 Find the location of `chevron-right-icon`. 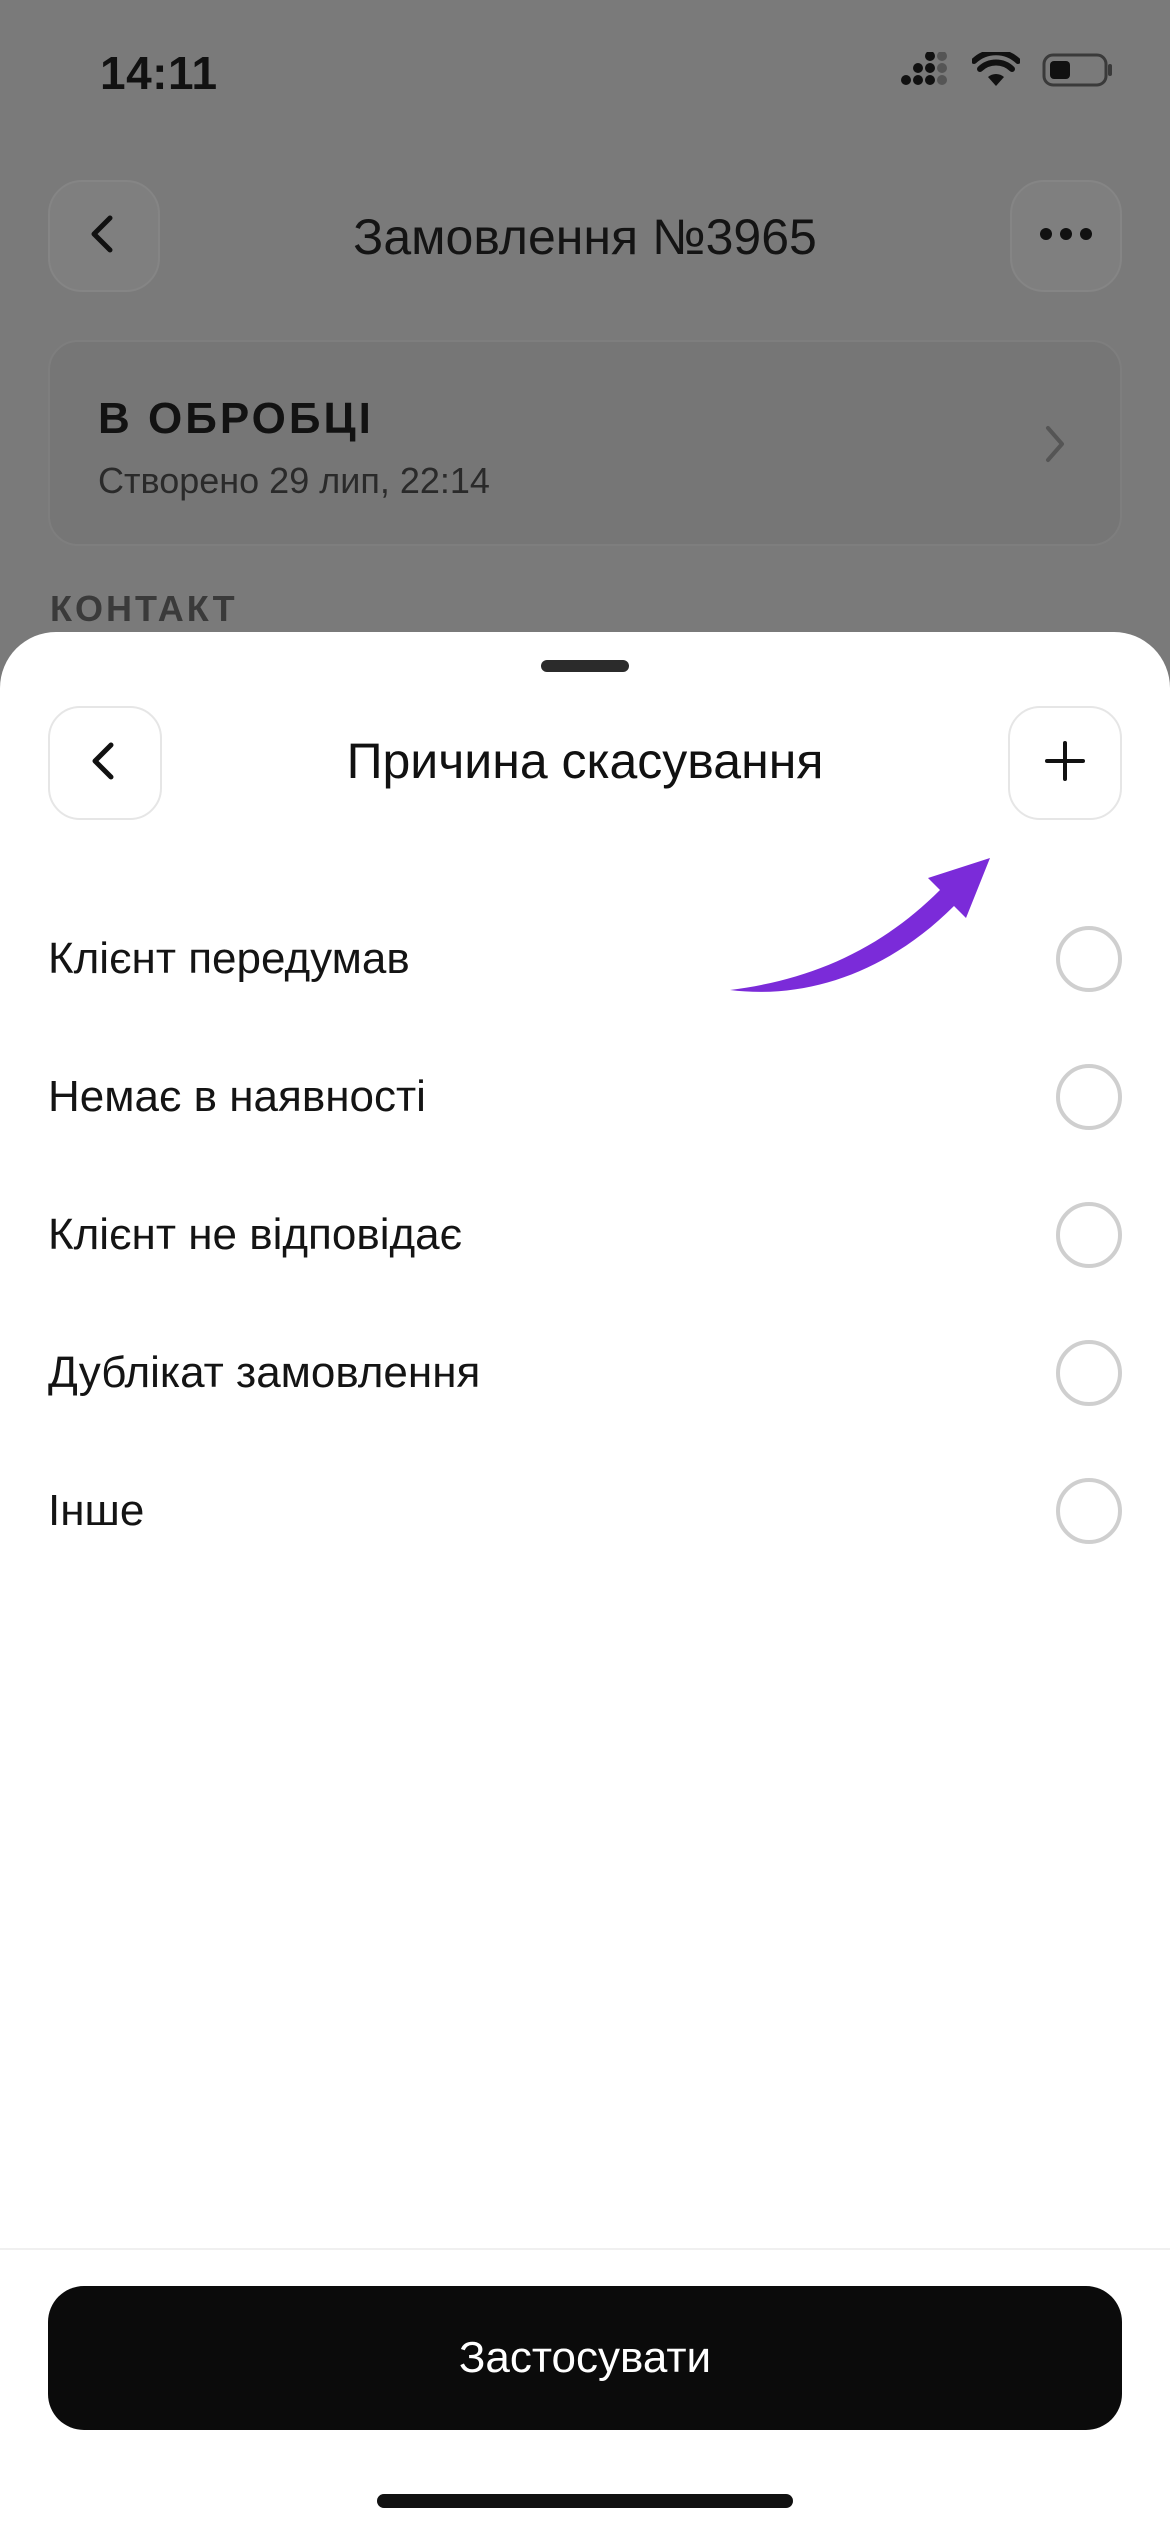

chevron-right-icon is located at coordinates (1055, 446).